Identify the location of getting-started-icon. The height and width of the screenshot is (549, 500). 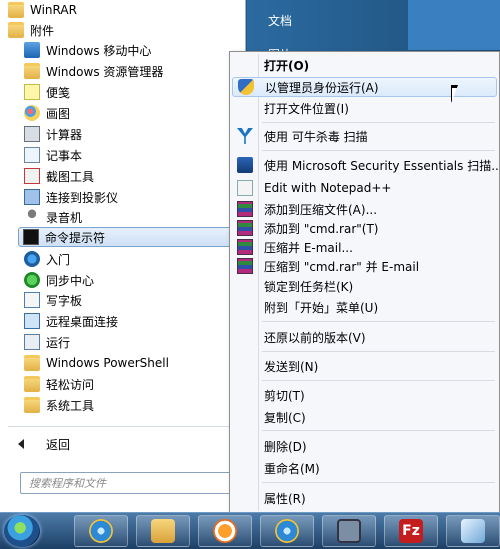
(32, 259).